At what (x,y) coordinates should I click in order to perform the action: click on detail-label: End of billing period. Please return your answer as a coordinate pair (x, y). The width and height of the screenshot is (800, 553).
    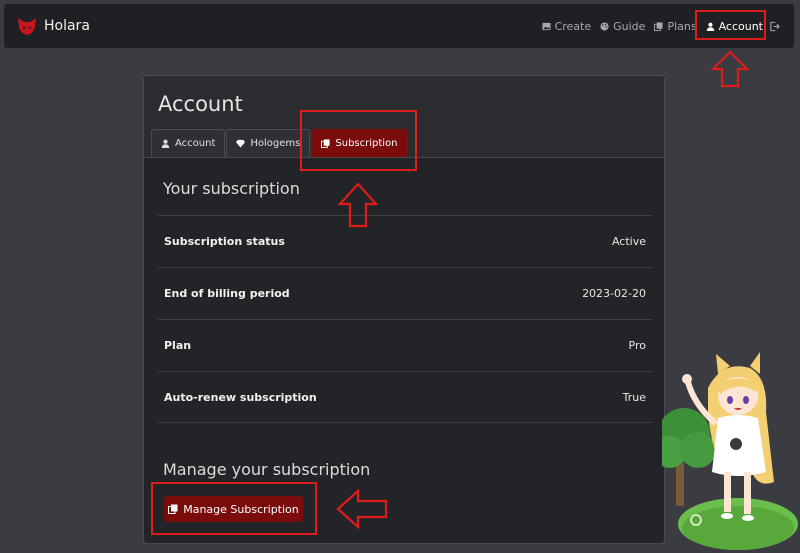
    Looking at the image, I should click on (227, 293).